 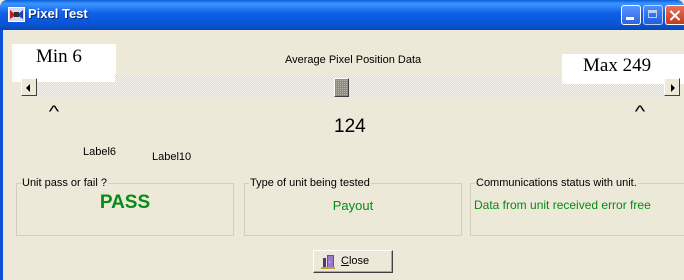 I want to click on unit-type-legend: Type of unit being tested, so click(x=310, y=183).